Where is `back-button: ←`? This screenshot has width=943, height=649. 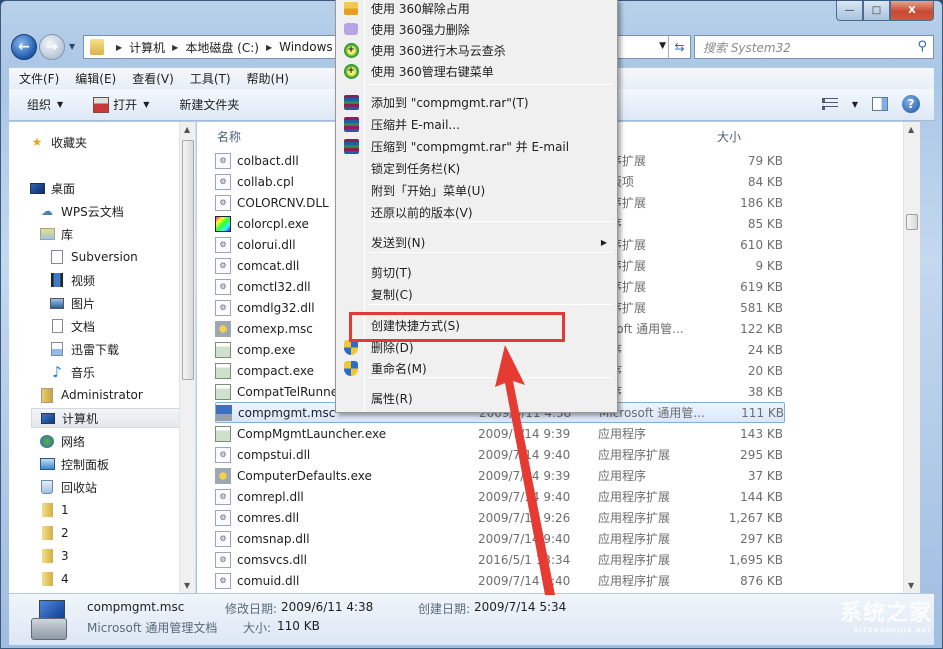 back-button: ← is located at coordinates (24, 47).